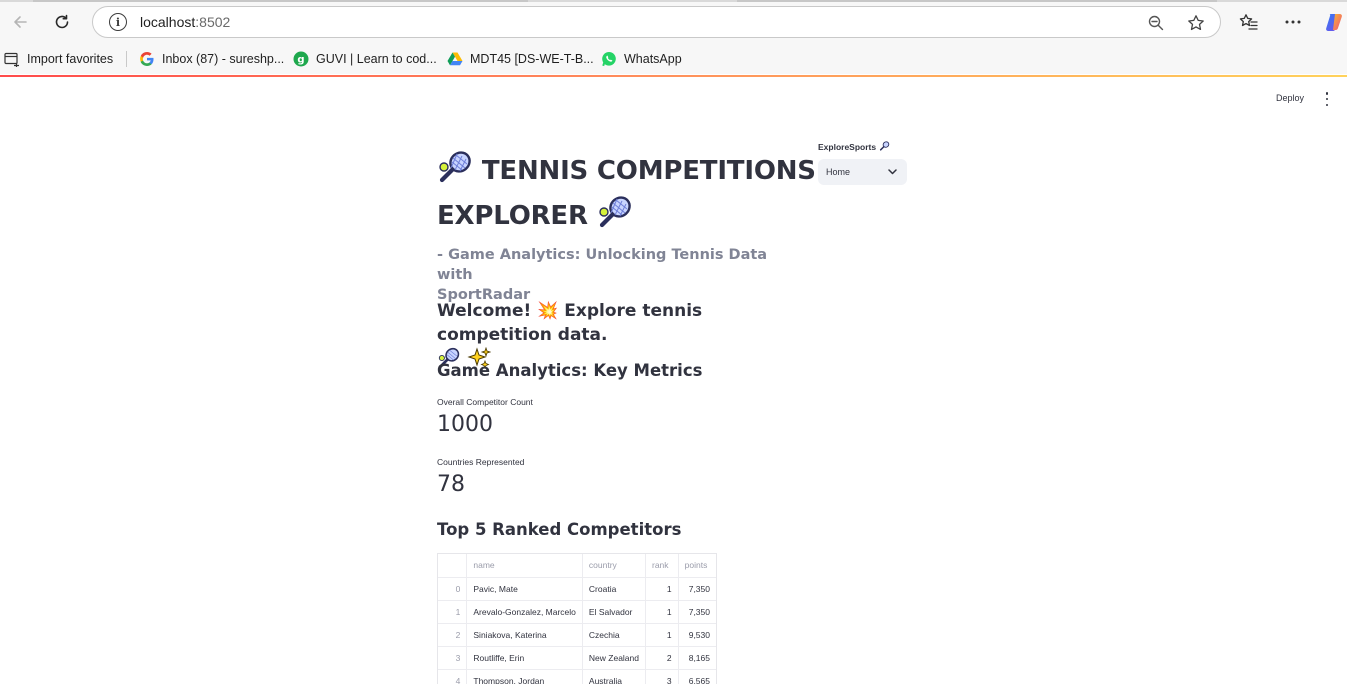 The image size is (1347, 684). What do you see at coordinates (453, 658) in the screenshot?
I see `cell-index: 3` at bounding box center [453, 658].